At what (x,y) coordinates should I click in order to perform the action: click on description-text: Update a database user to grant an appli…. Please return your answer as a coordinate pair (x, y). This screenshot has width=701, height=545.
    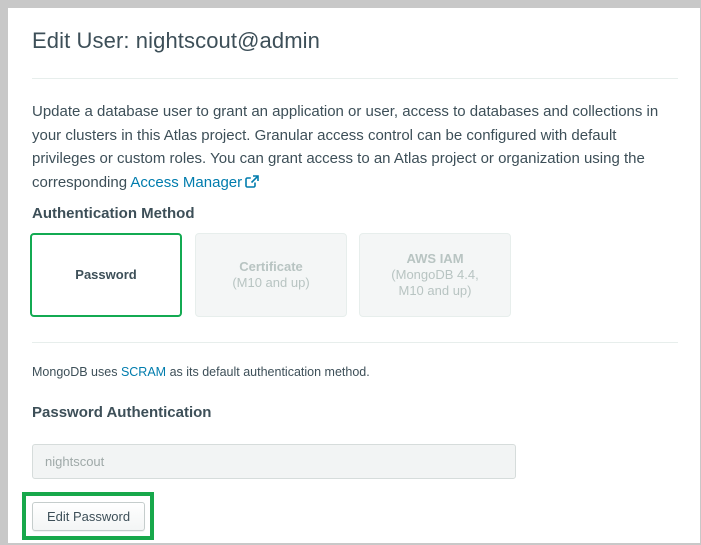
    Looking at the image, I should click on (345, 147).